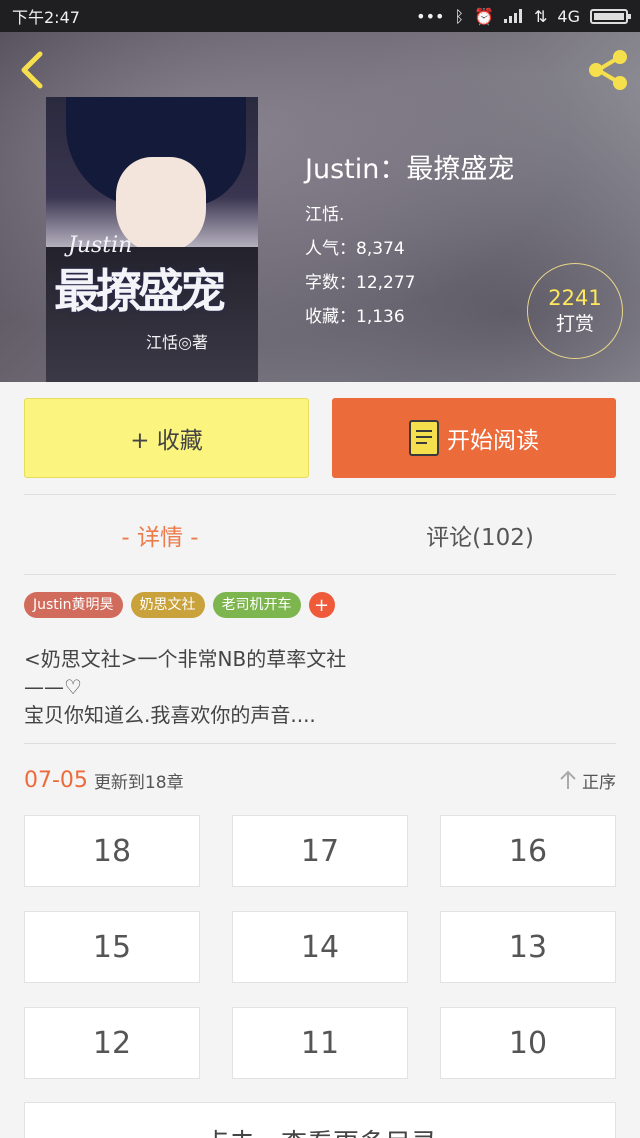  Describe the element at coordinates (355, 317) in the screenshot. I see `book-favorites: 收藏：1,136` at that location.